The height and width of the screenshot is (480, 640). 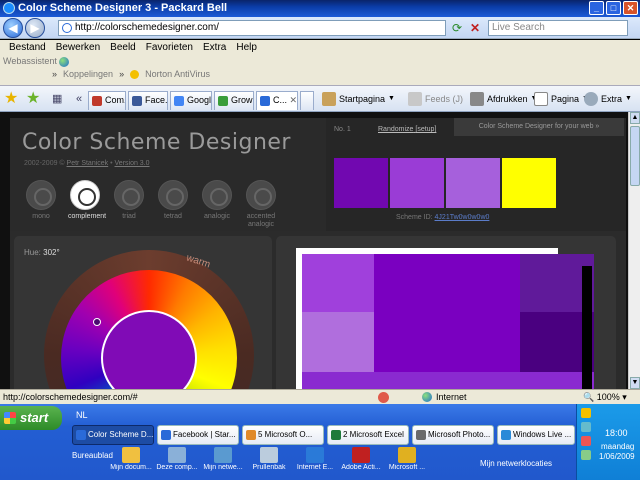 I want to click on version-link: Version 3.0, so click(x=132, y=163).